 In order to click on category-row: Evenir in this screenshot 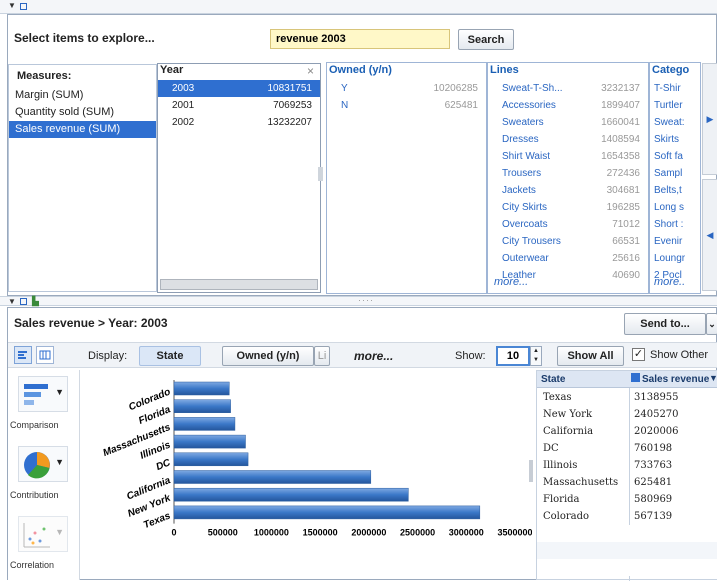, I will do `click(675, 241)`.